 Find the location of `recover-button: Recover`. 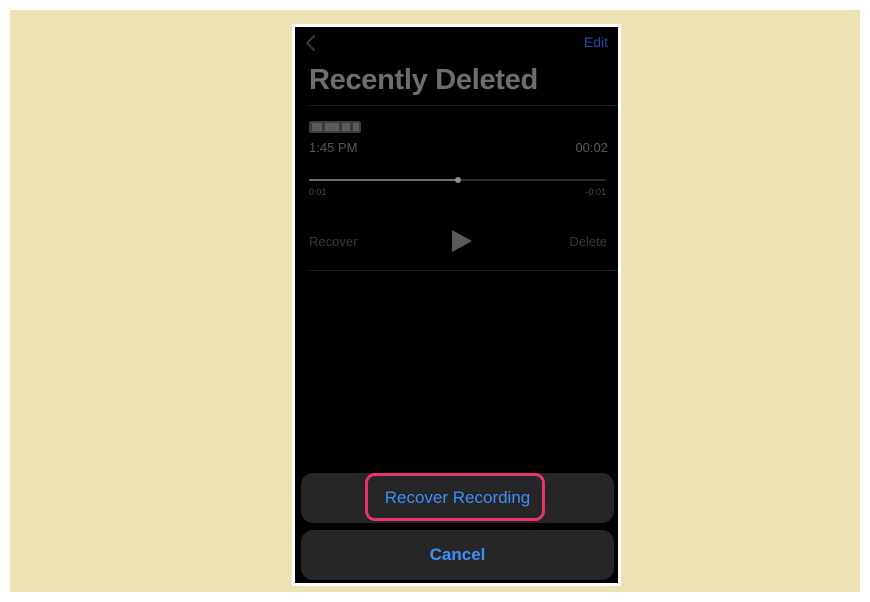

recover-button: Recover is located at coordinates (333, 241).